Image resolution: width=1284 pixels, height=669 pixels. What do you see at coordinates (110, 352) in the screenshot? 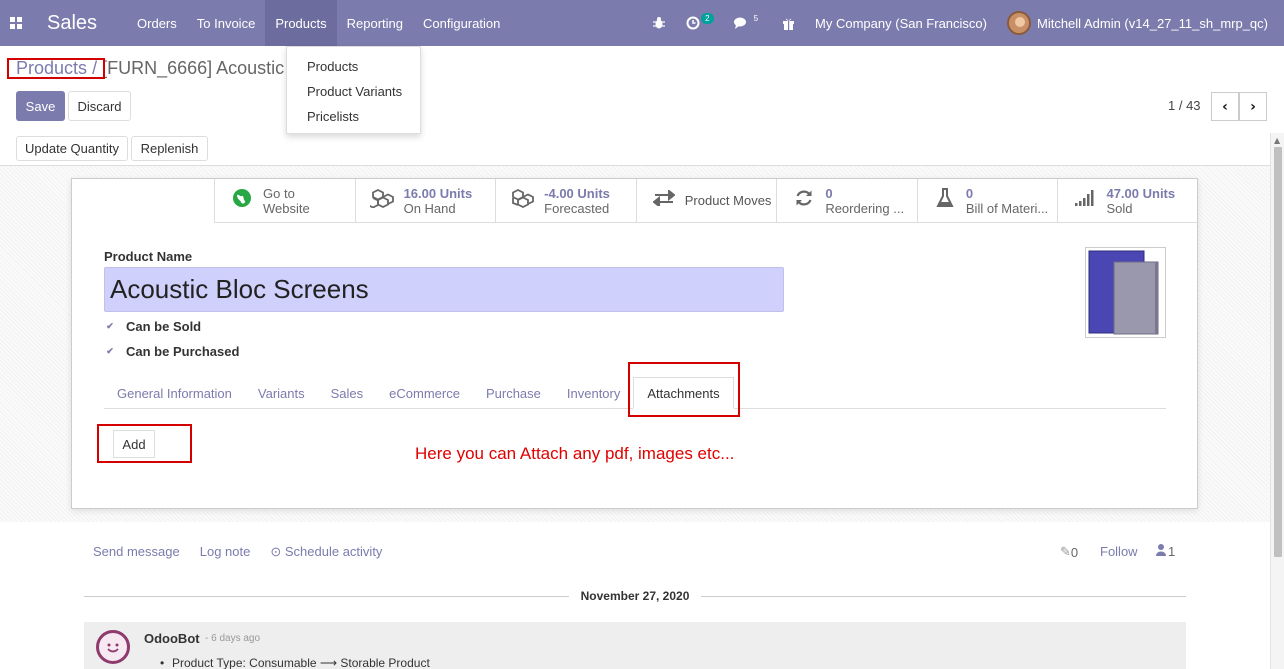
I see `can-be-purchased-checkbox: ✔` at bounding box center [110, 352].